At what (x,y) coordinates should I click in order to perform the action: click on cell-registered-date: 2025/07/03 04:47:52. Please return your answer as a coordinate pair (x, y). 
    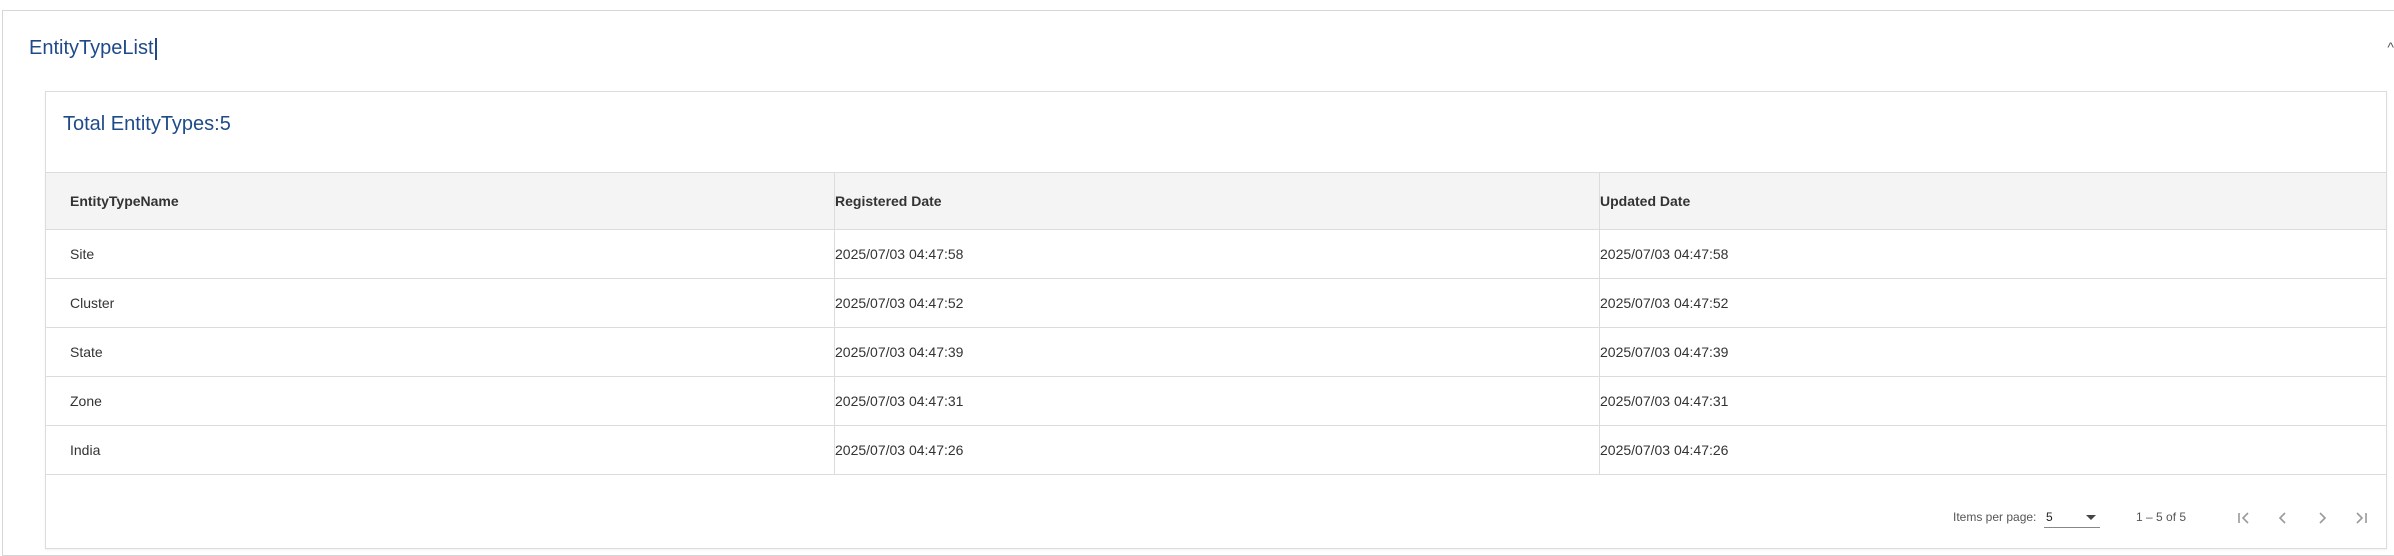
    Looking at the image, I should click on (1217, 303).